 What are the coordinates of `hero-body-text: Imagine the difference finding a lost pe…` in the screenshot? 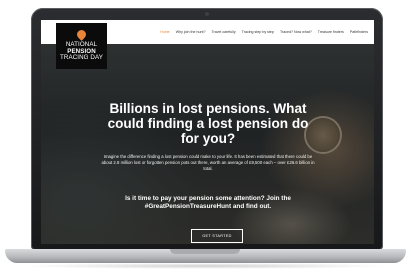 It's located at (208, 162).